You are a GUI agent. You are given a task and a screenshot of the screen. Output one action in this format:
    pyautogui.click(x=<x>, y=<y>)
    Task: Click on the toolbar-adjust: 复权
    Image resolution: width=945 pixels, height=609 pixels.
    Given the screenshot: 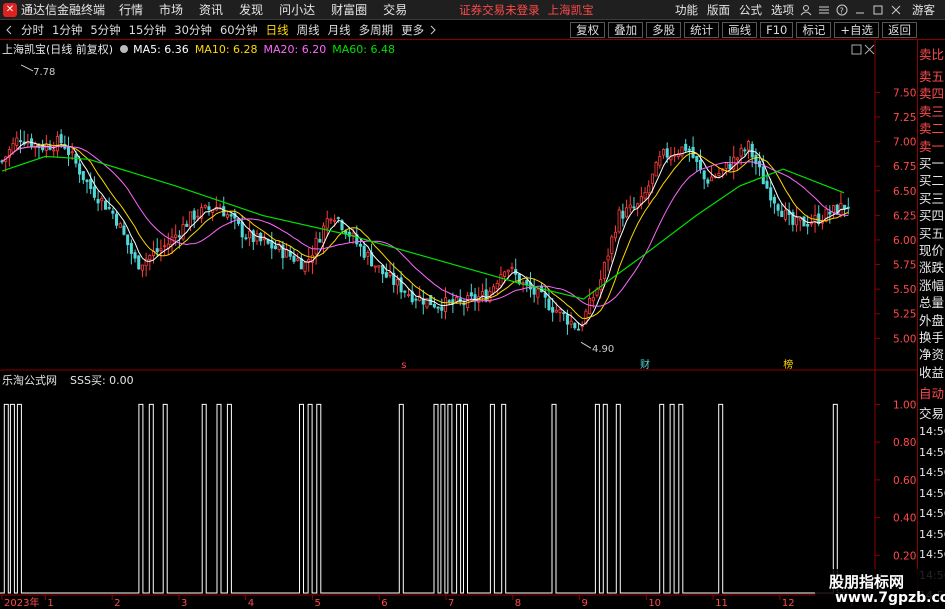 What is the action you would take?
    pyautogui.click(x=588, y=30)
    